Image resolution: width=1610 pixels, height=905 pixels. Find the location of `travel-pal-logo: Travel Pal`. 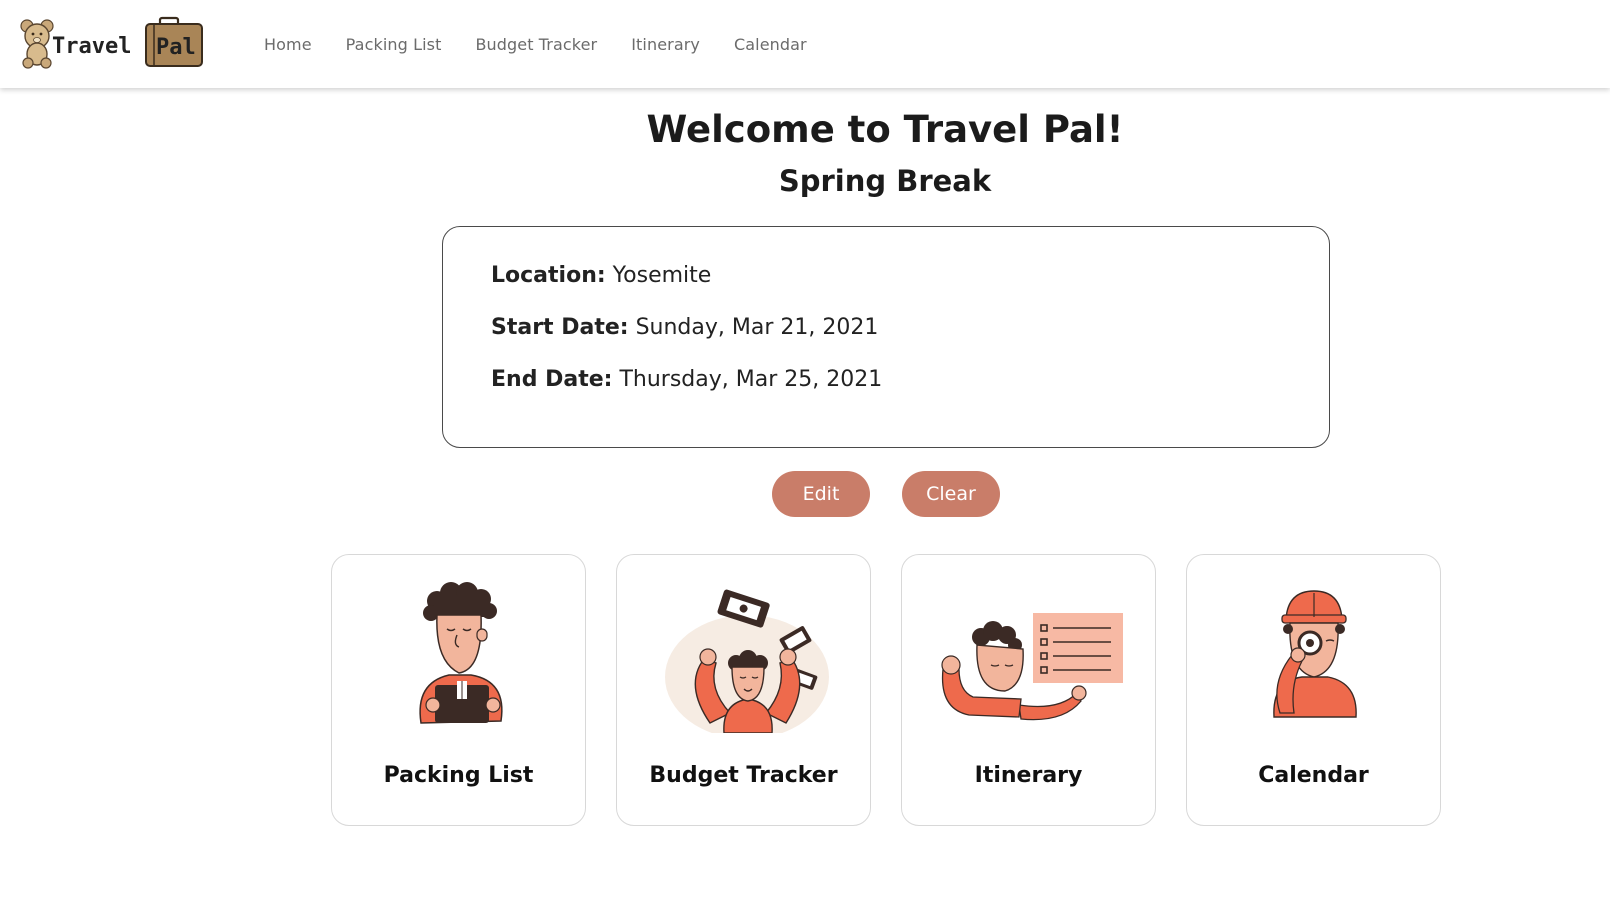

travel-pal-logo: Travel Pal is located at coordinates (113, 44).